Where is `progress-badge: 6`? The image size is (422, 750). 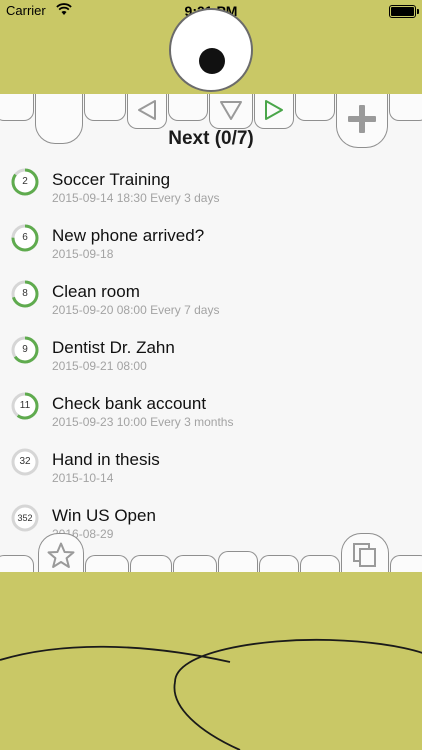 progress-badge: 6 is located at coordinates (25, 238).